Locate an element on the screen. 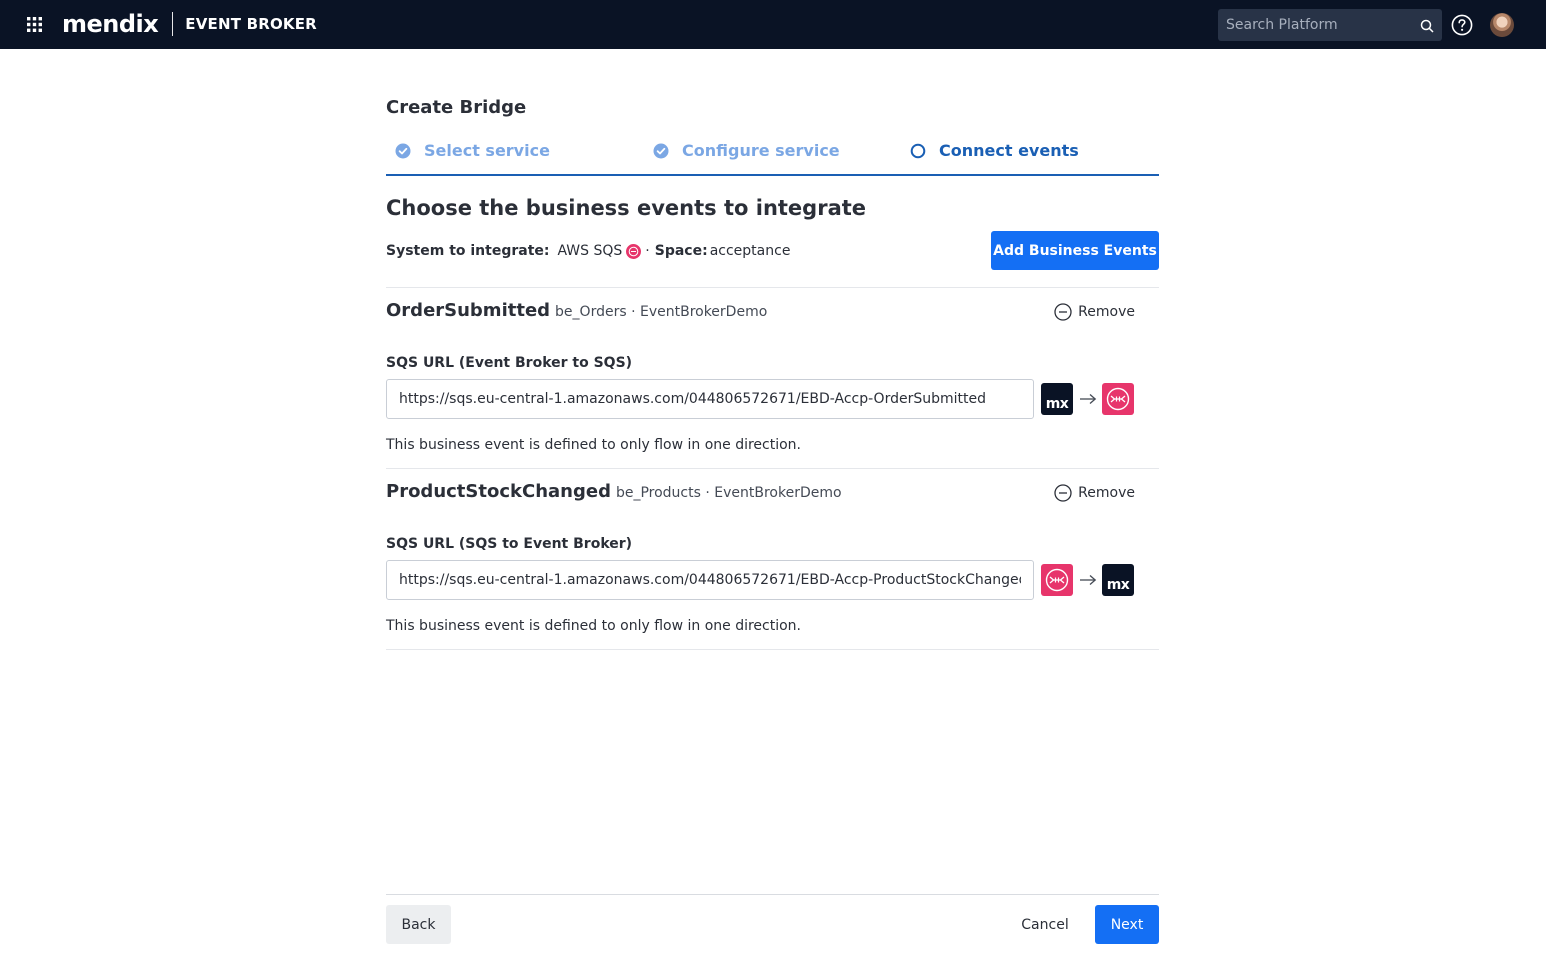  search-icon is located at coordinates (1427, 25).